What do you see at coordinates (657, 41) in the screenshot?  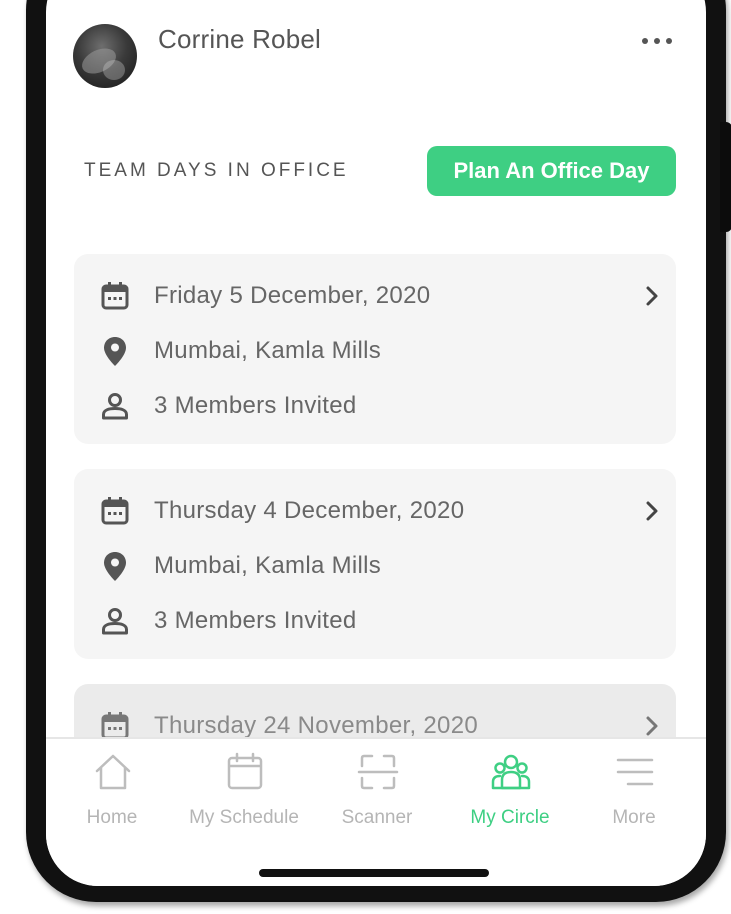 I see `more-options-icon` at bounding box center [657, 41].